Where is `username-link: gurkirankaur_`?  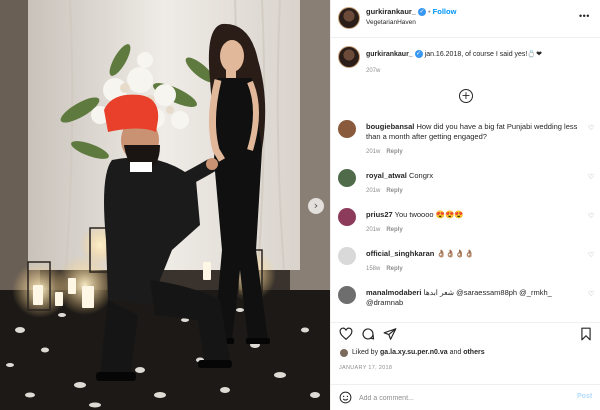
username-link: gurkirankaur_ is located at coordinates (391, 11).